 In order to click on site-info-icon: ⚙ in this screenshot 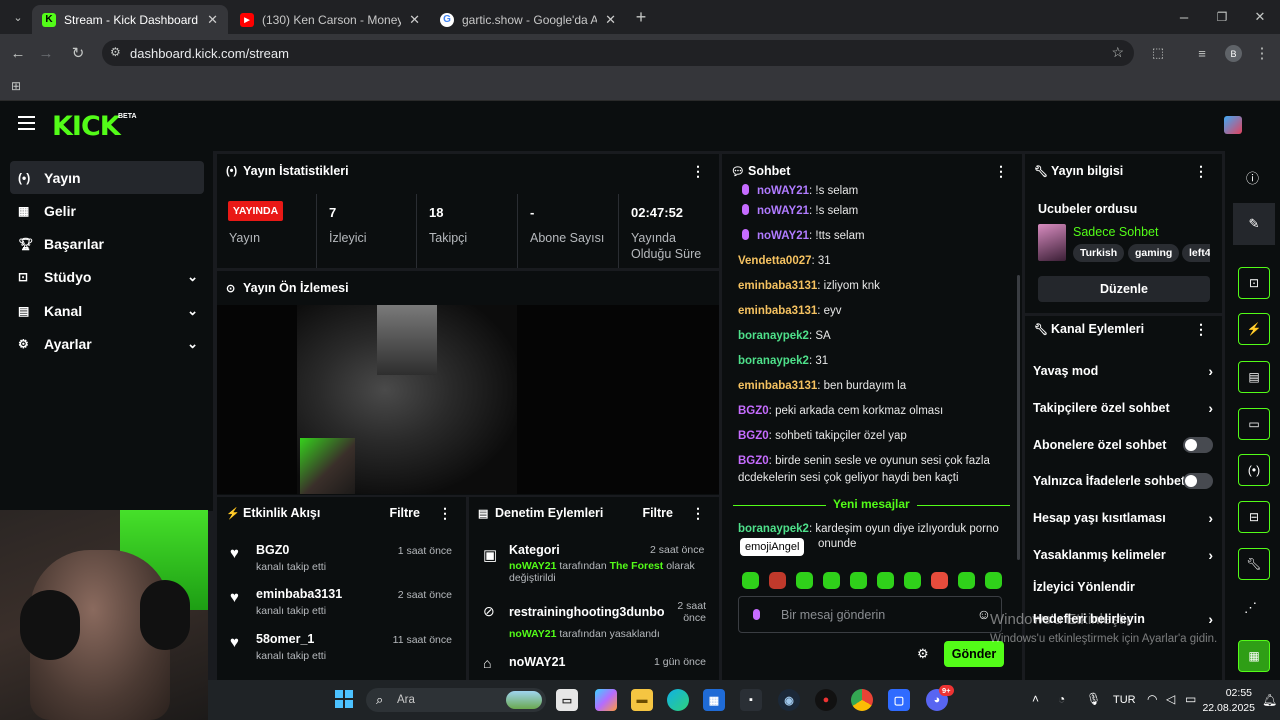, I will do `click(115, 52)`.